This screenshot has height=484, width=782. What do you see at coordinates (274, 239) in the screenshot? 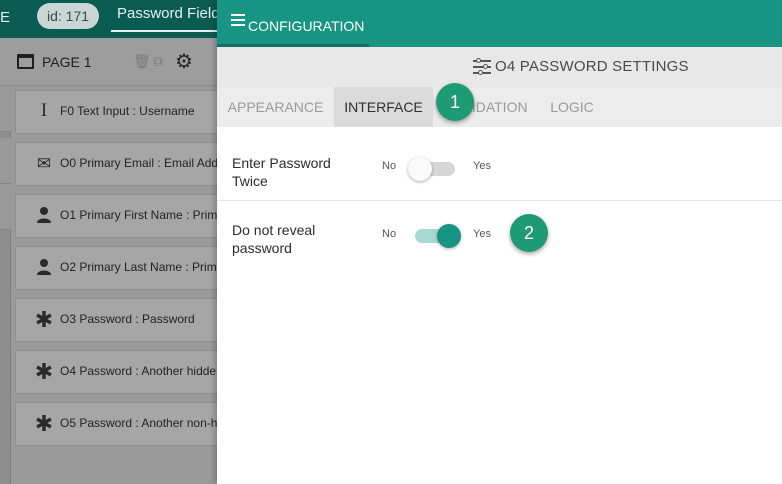
I see `option-label: Do not reveal password` at bounding box center [274, 239].